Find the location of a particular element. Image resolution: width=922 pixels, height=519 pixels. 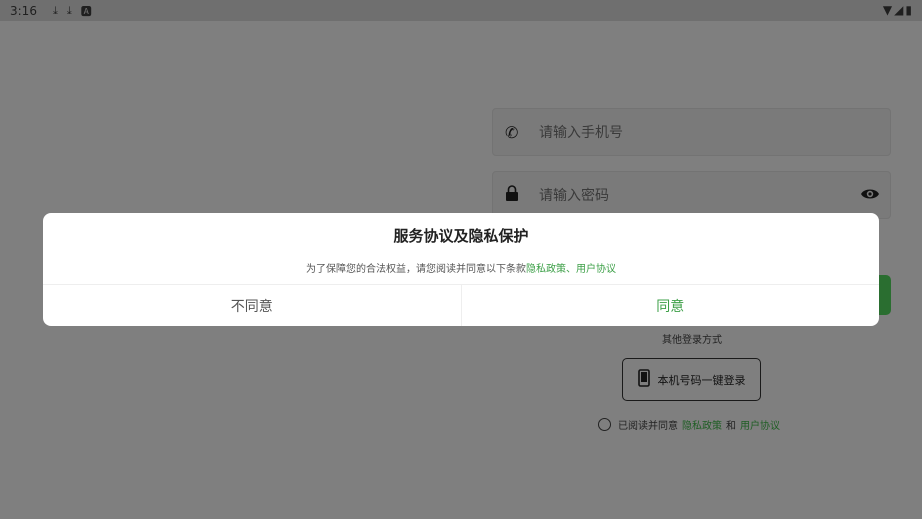

password-placeholder: 请输入密码 is located at coordinates (574, 196).